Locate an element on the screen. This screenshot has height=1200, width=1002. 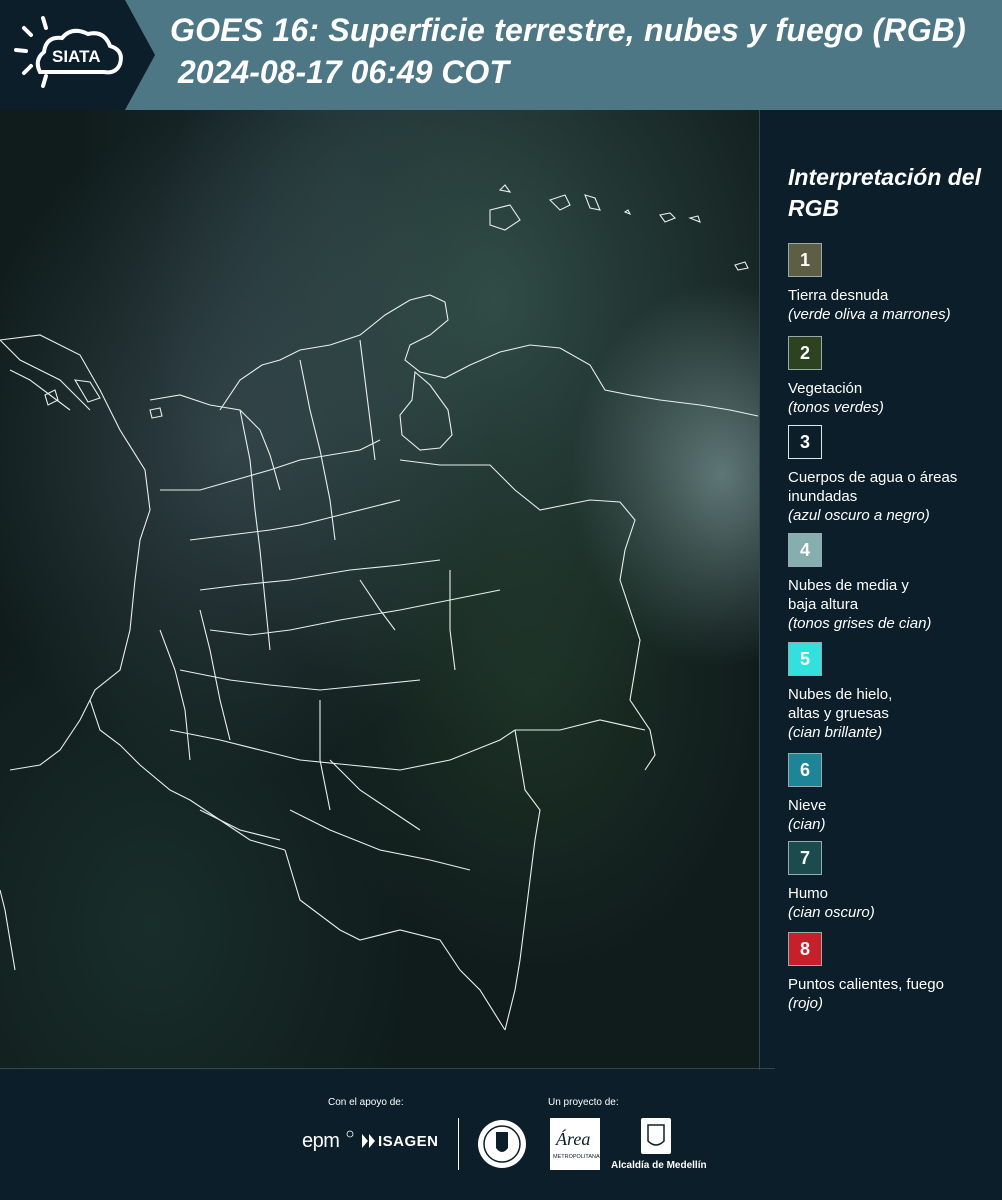
legend-label: Cuerpos de agua o áreas inundadas is located at coordinates (873, 487).